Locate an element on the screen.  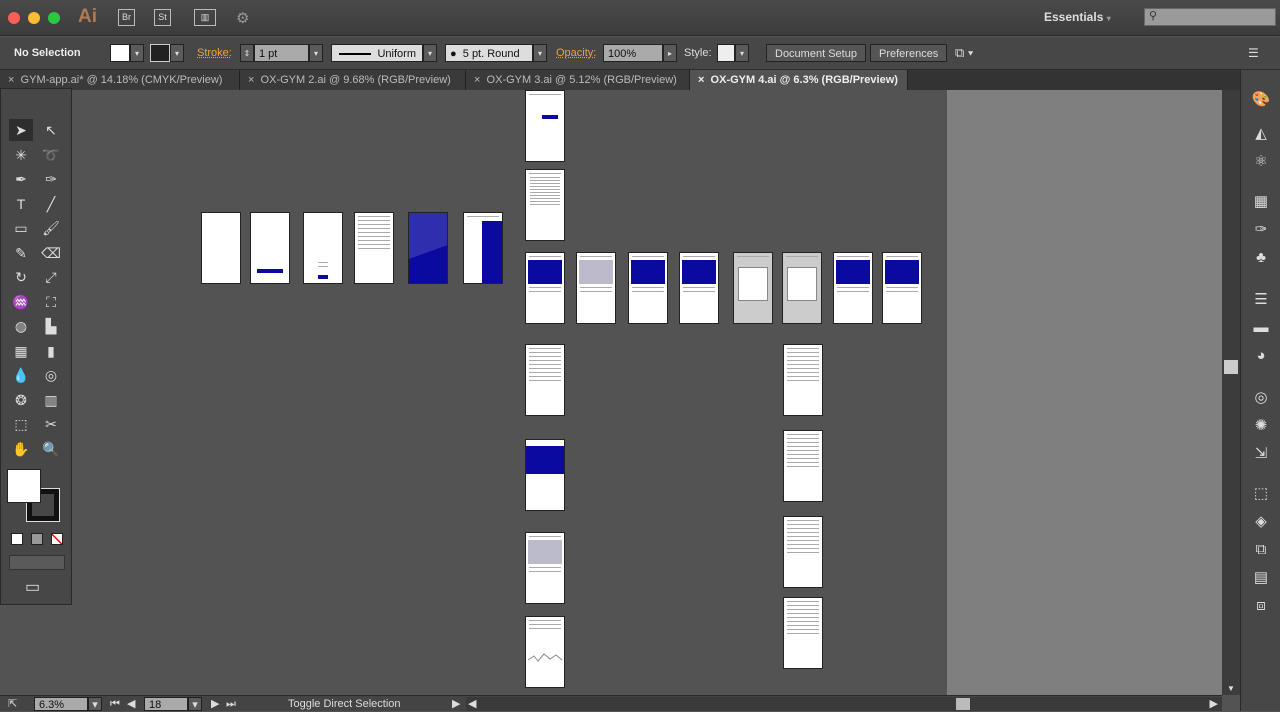
artboard-number-input: 18 is located at coordinates (166, 704).